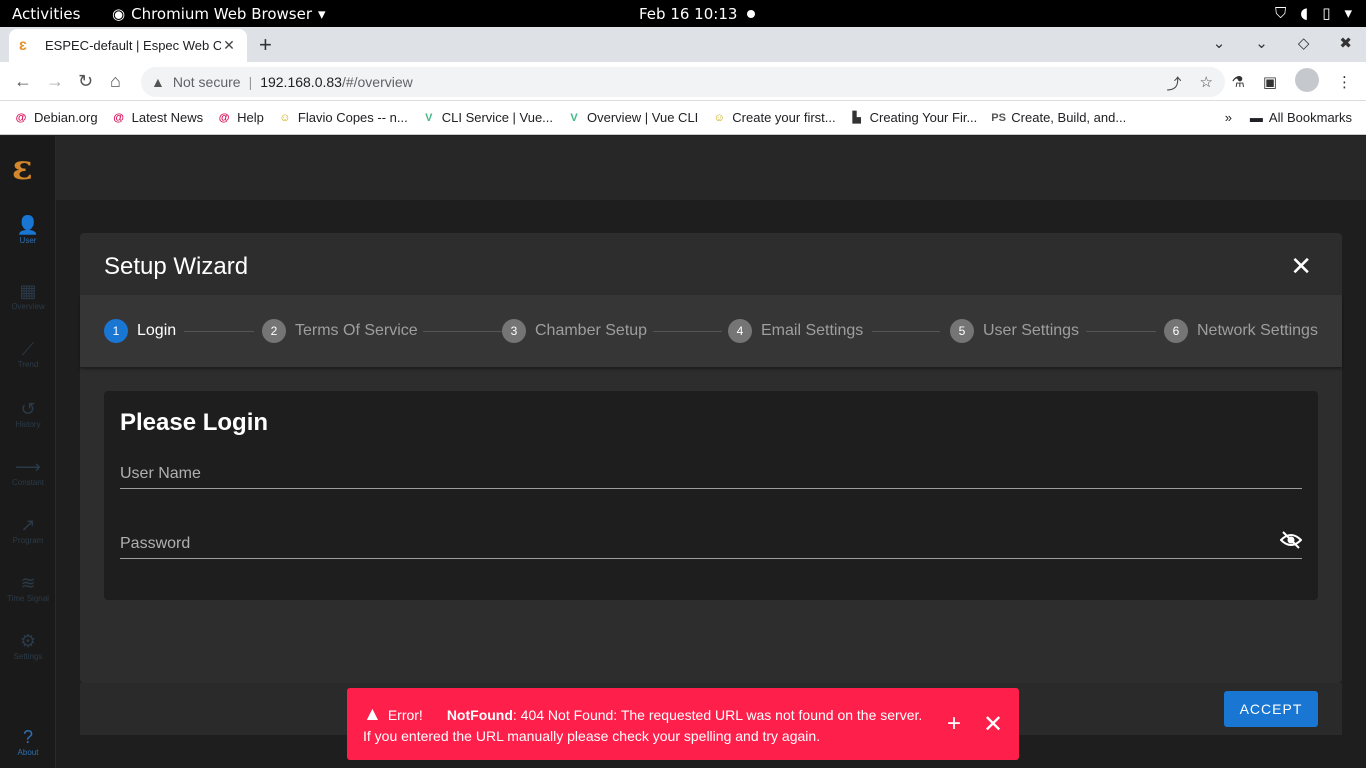 Image resolution: width=1366 pixels, height=768 pixels. Describe the element at coordinates (1174, 83) in the screenshot. I see `share-icon: ⤴` at that location.